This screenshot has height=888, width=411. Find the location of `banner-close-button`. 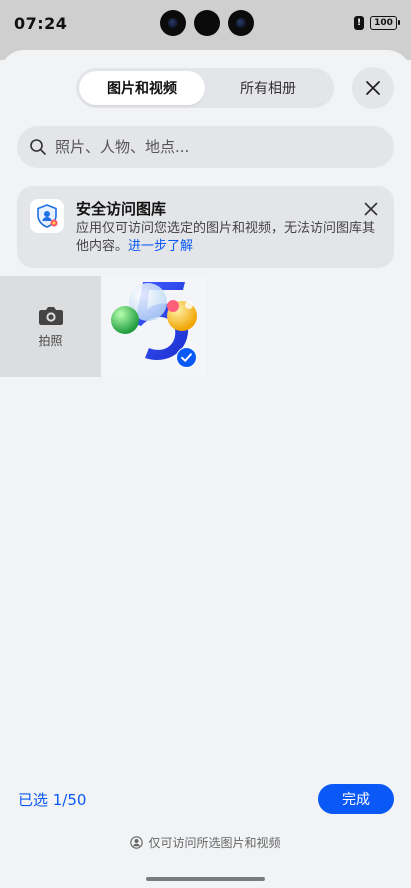

banner-close-button is located at coordinates (371, 209).